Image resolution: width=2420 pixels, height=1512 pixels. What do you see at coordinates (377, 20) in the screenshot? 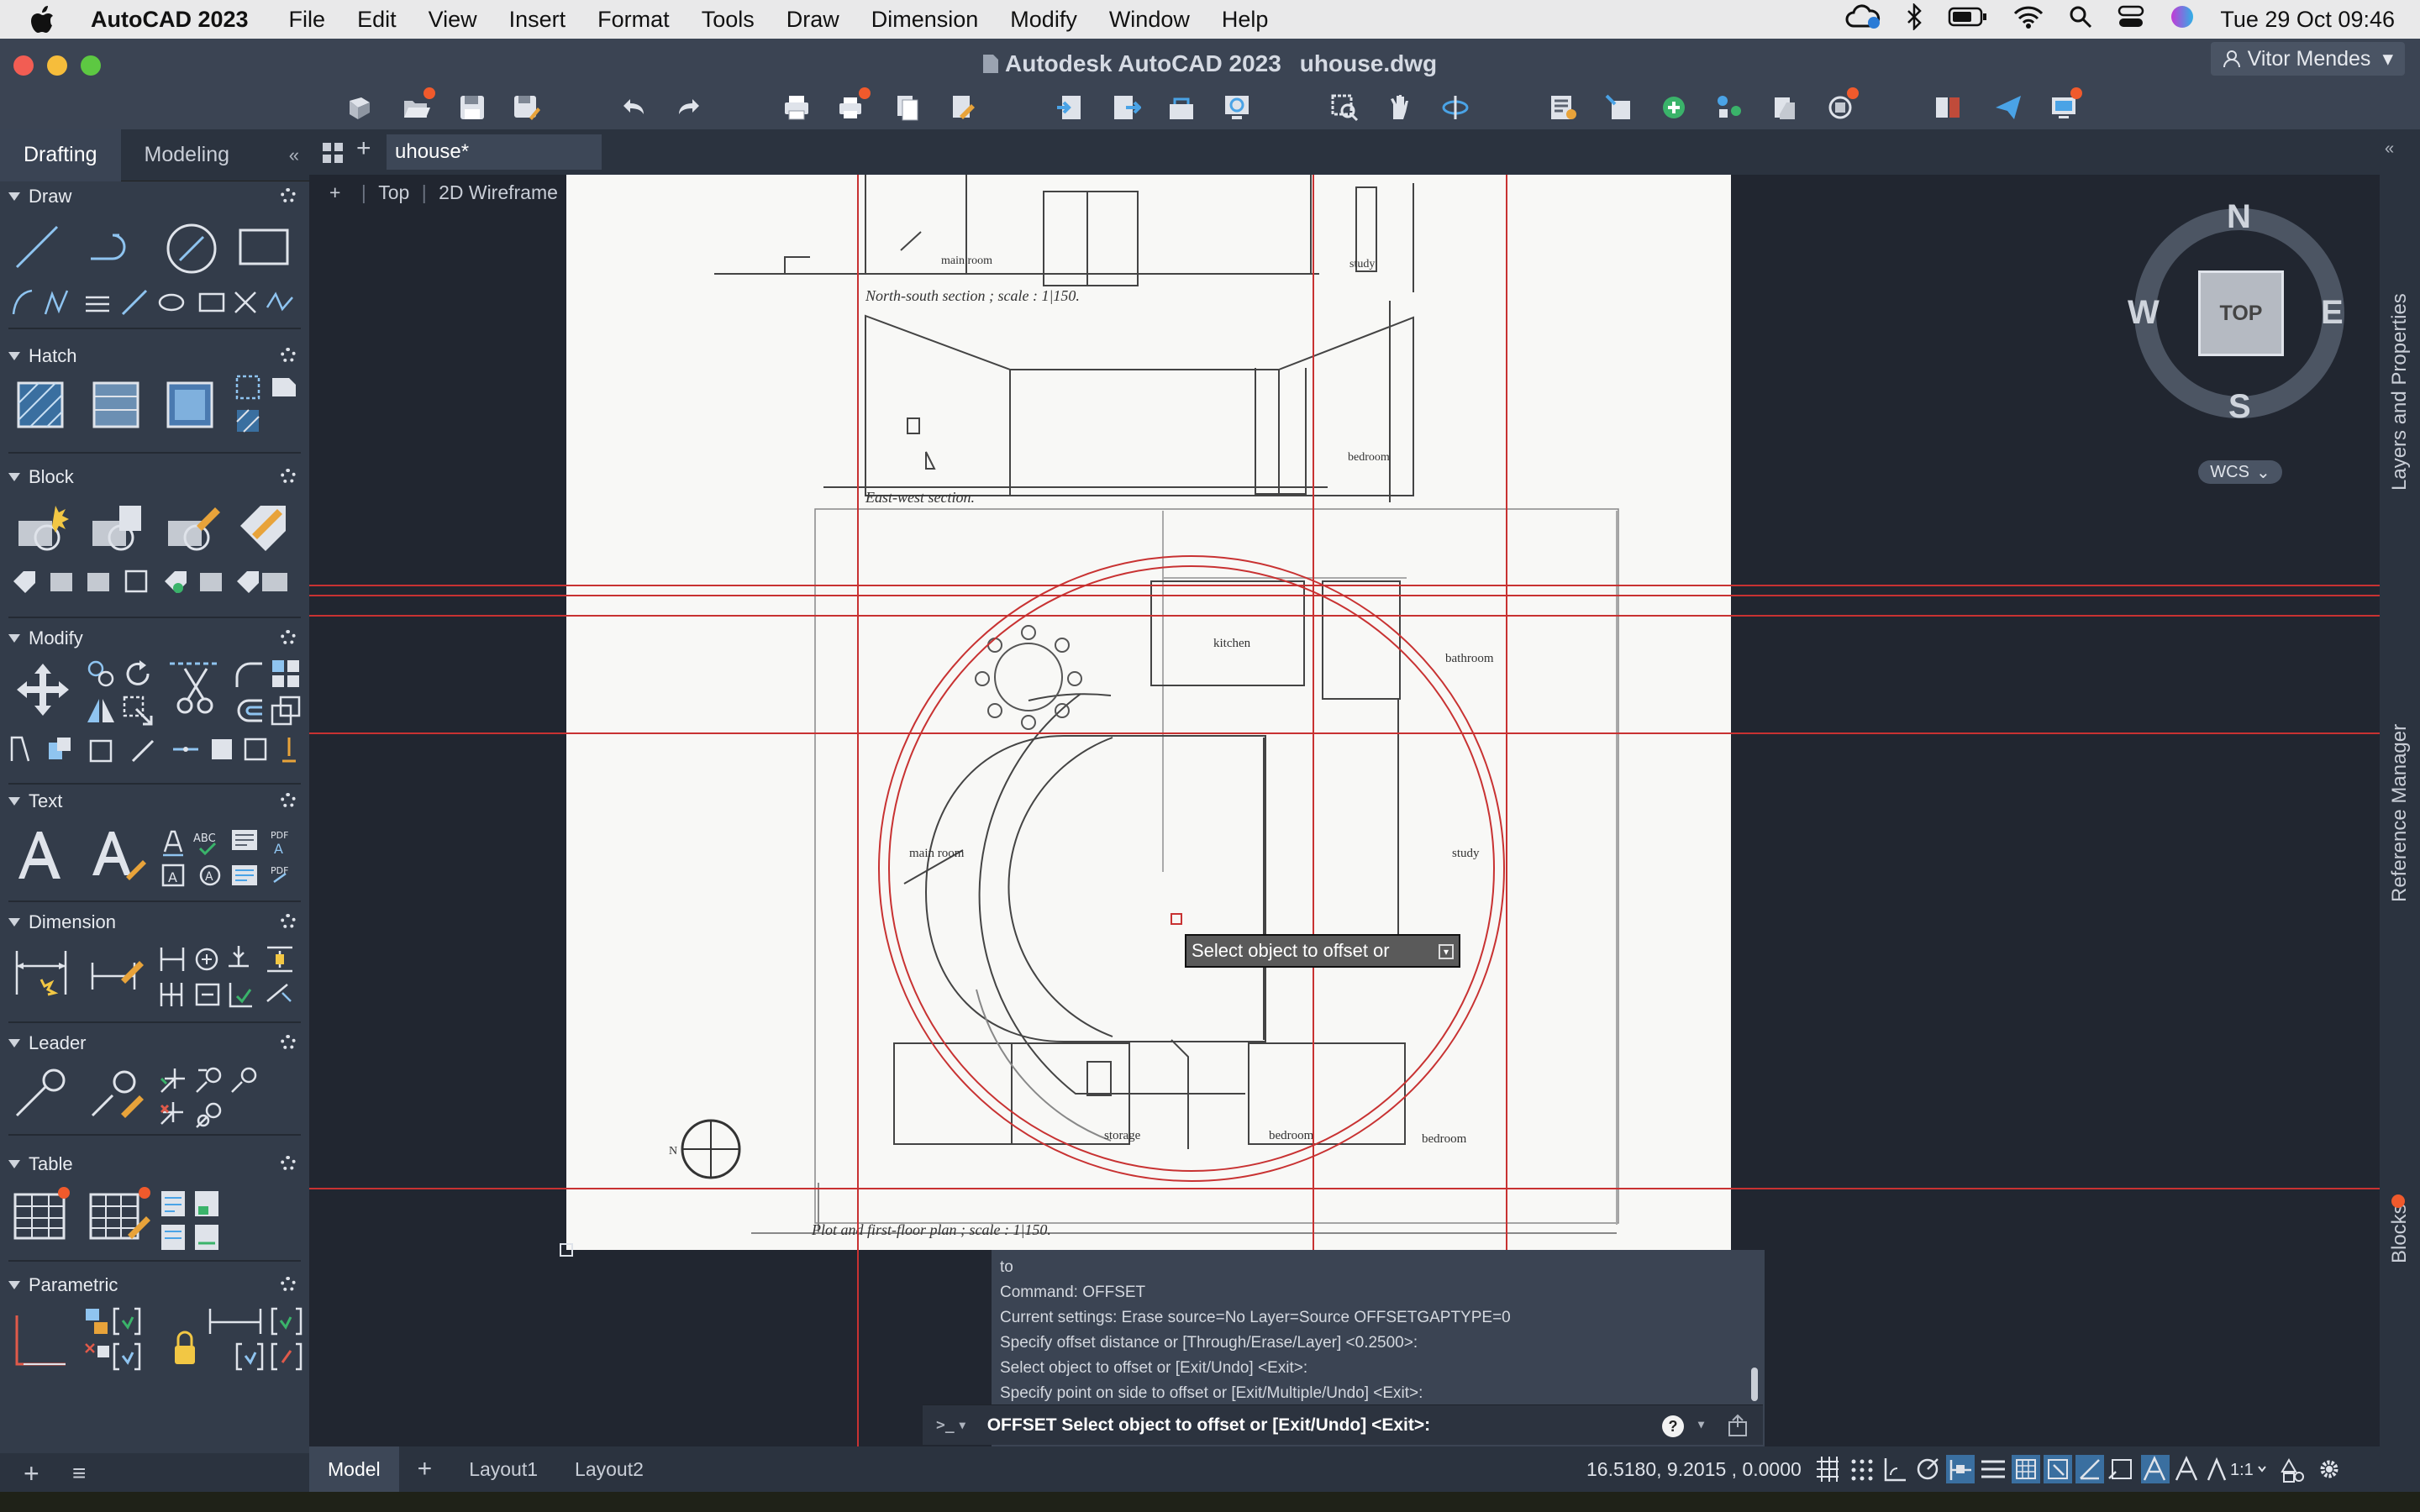
I see `menu-edit: Edit` at bounding box center [377, 20].